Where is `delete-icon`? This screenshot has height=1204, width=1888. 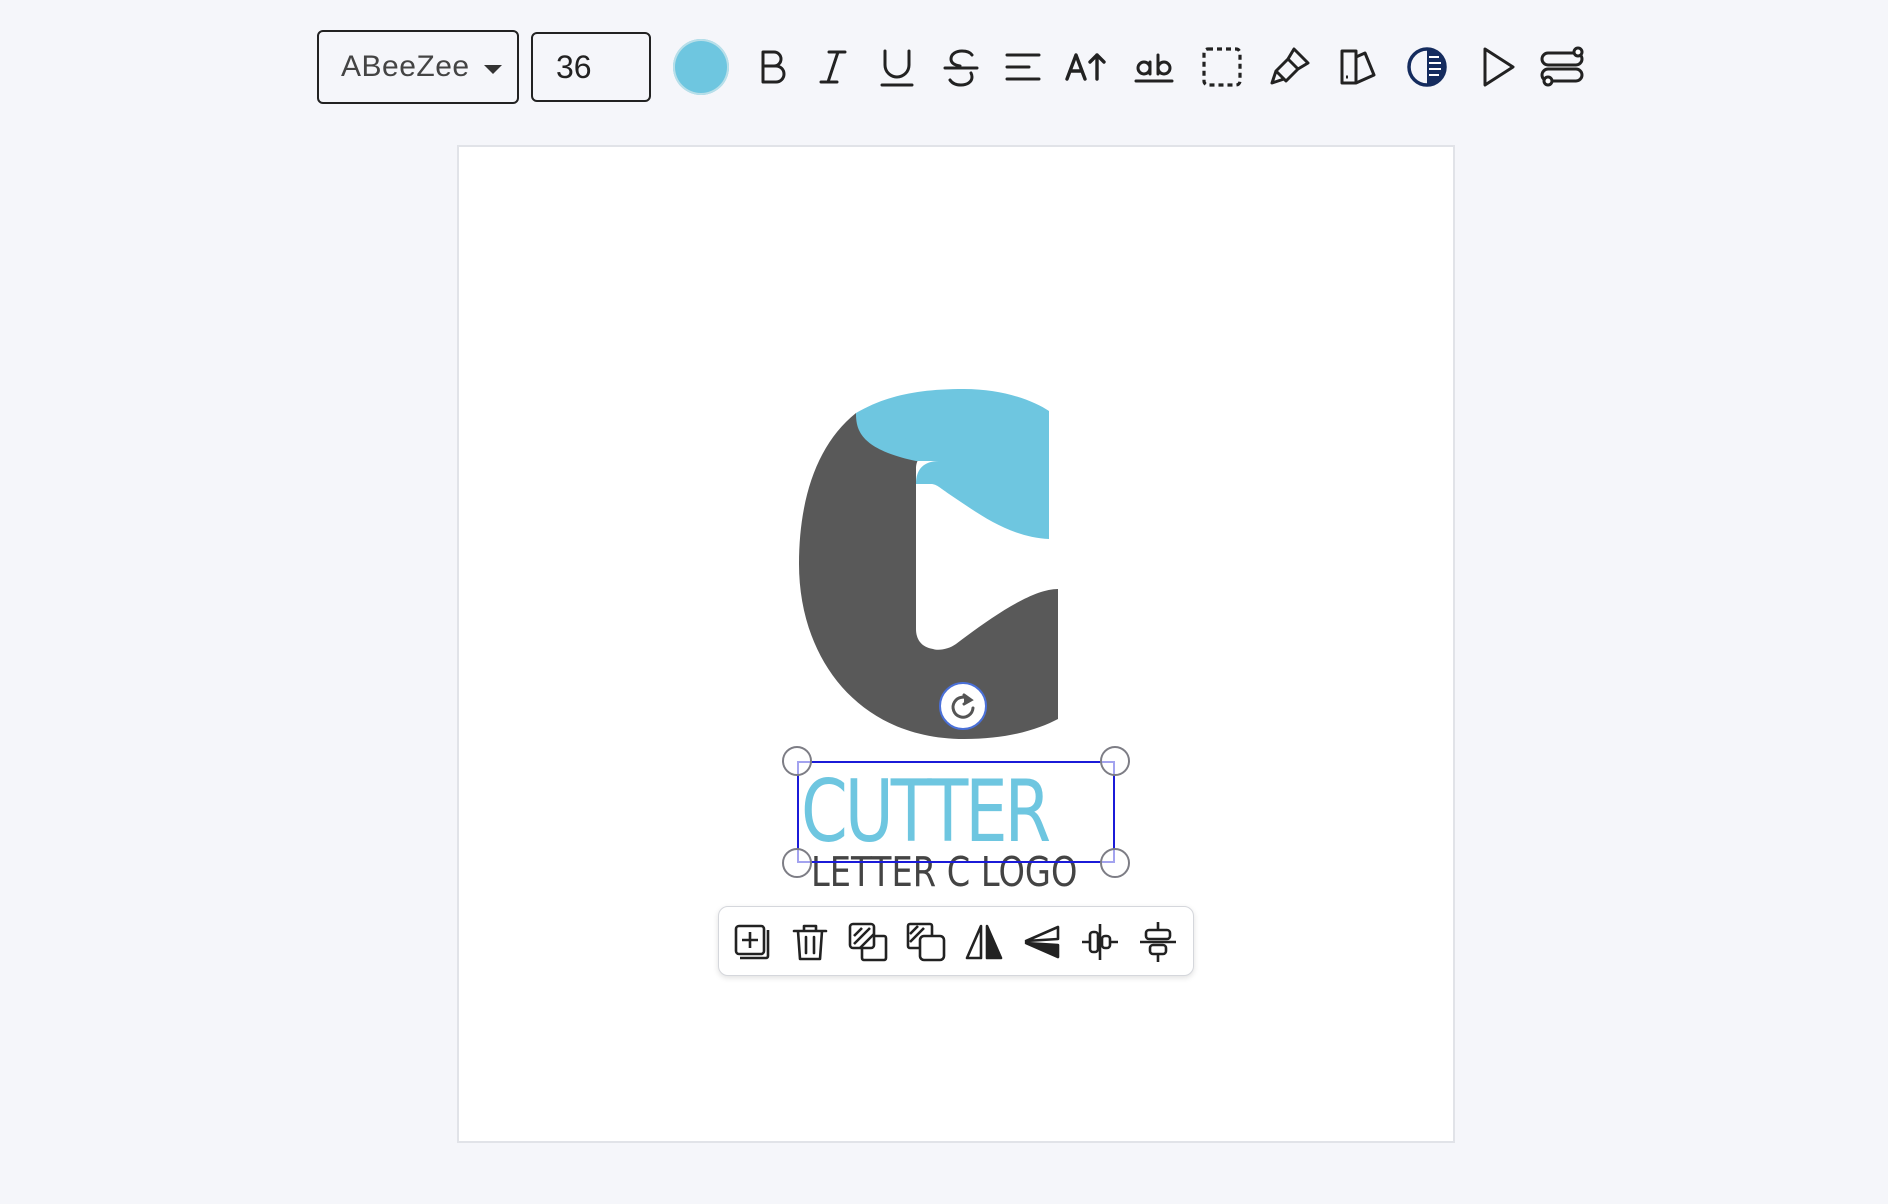
delete-icon is located at coordinates (810, 942).